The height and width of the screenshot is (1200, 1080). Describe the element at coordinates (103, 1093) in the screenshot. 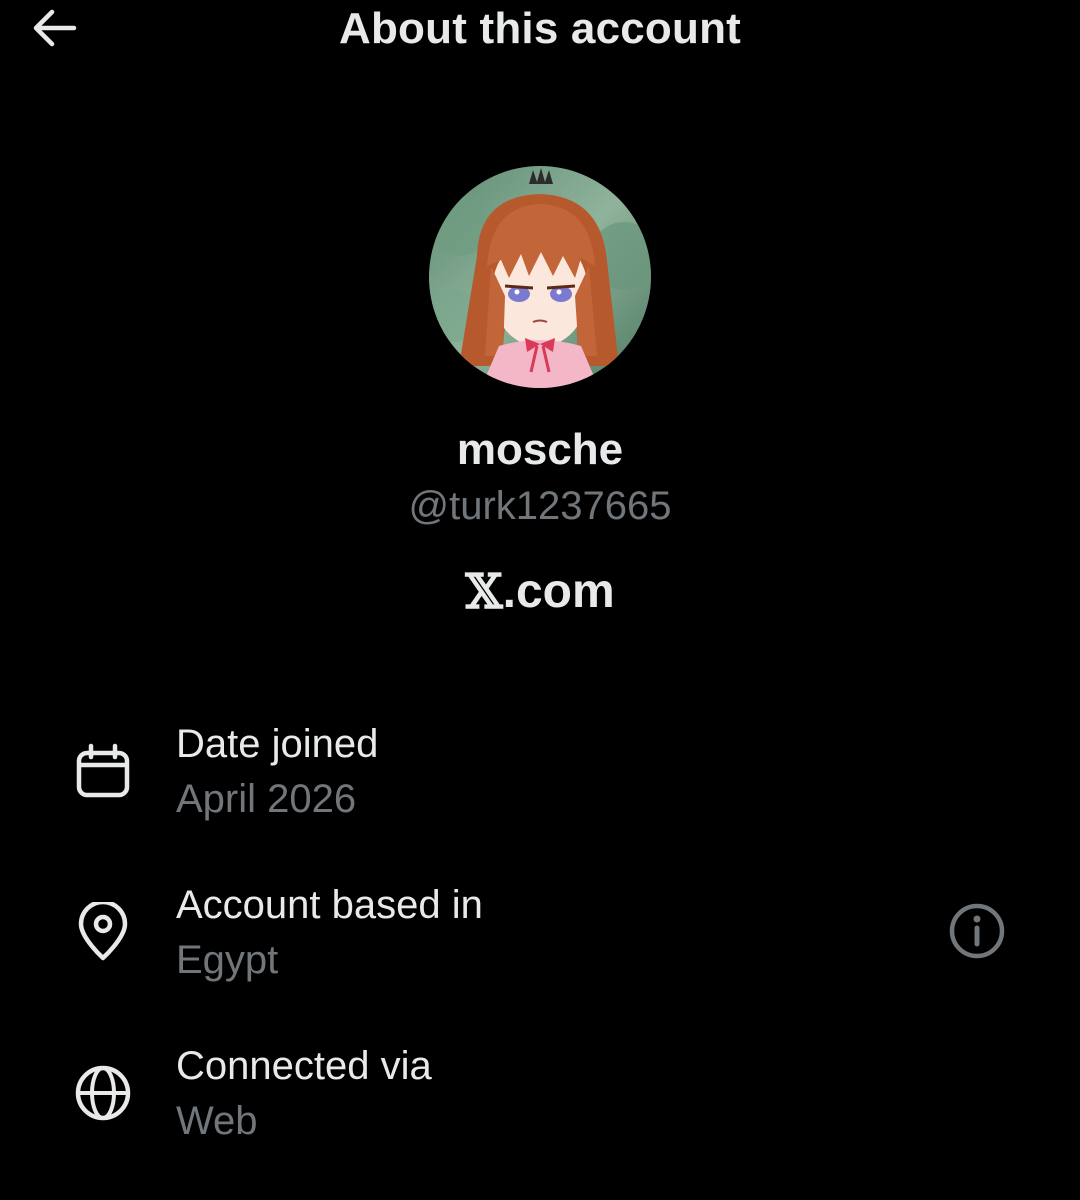

I see `globe-icon` at that location.